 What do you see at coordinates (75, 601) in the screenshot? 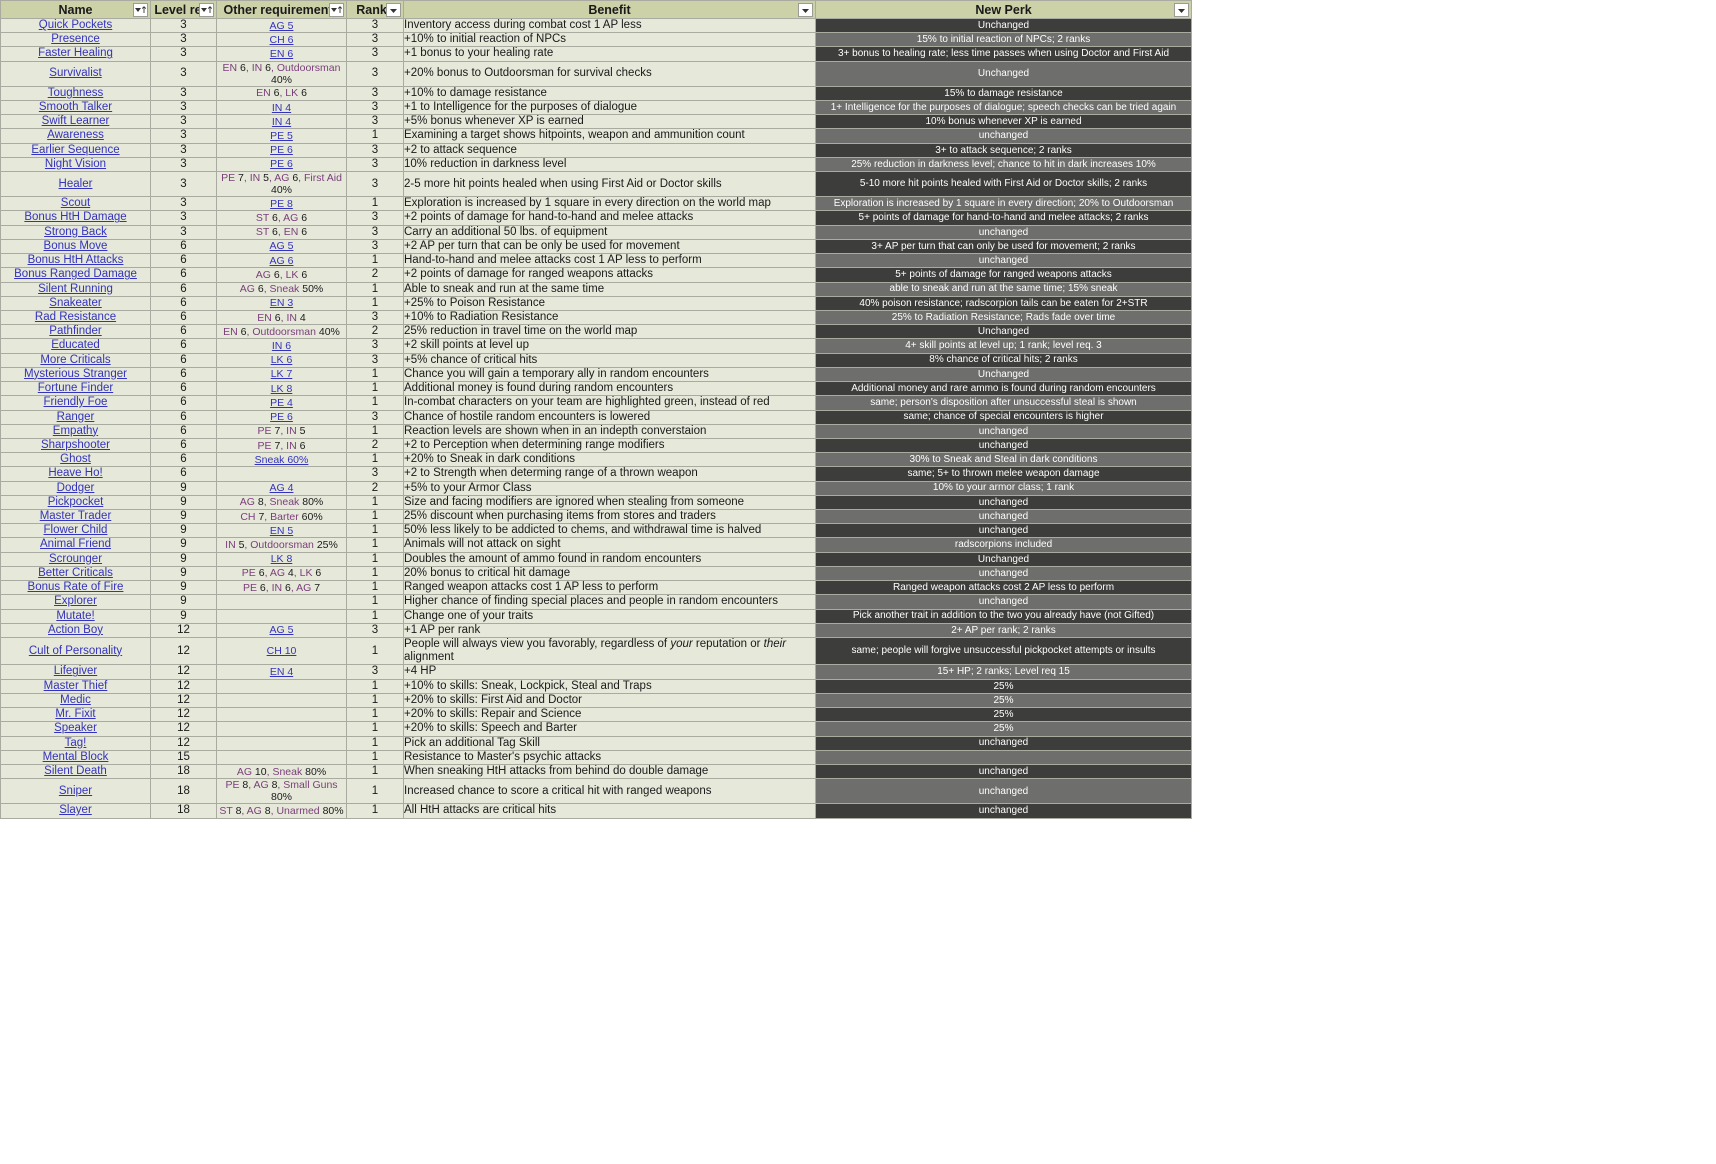
I see `perk-name-link: Explorer` at bounding box center [75, 601].